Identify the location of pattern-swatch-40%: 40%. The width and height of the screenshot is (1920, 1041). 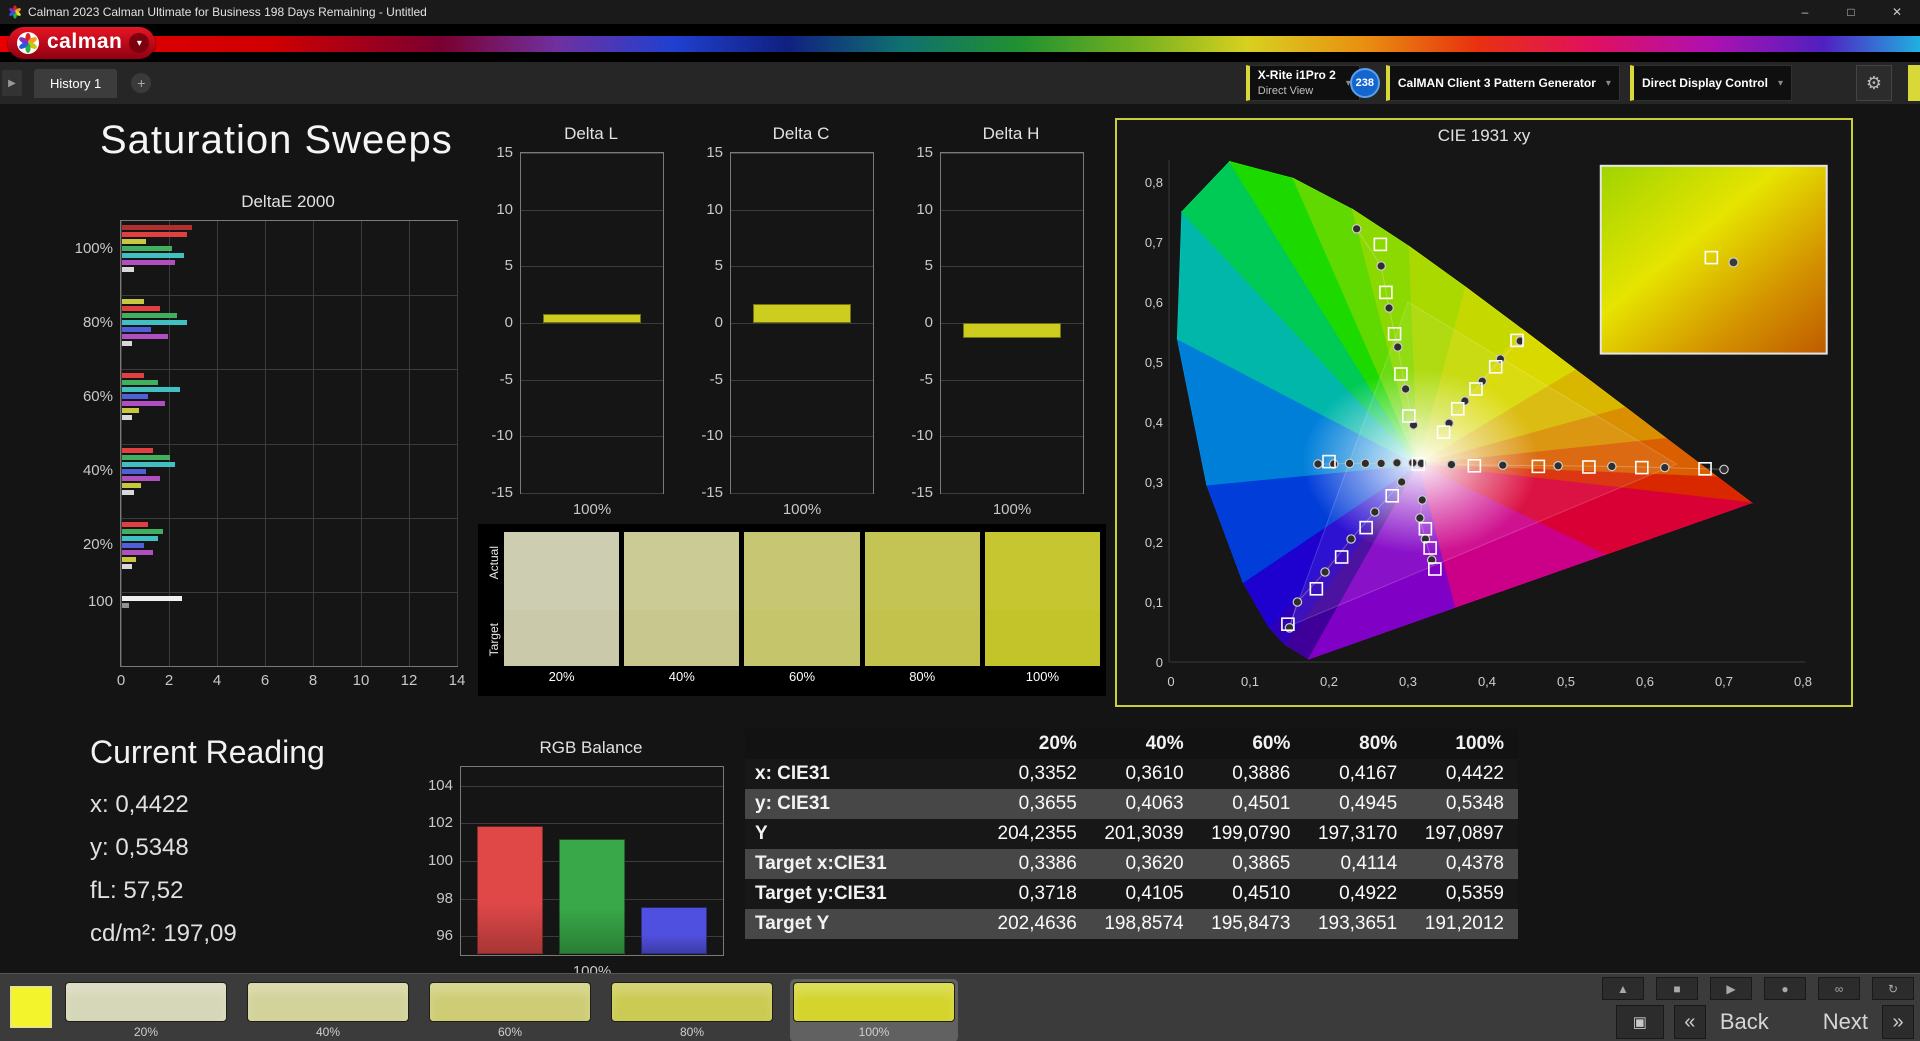
(328, 1010).